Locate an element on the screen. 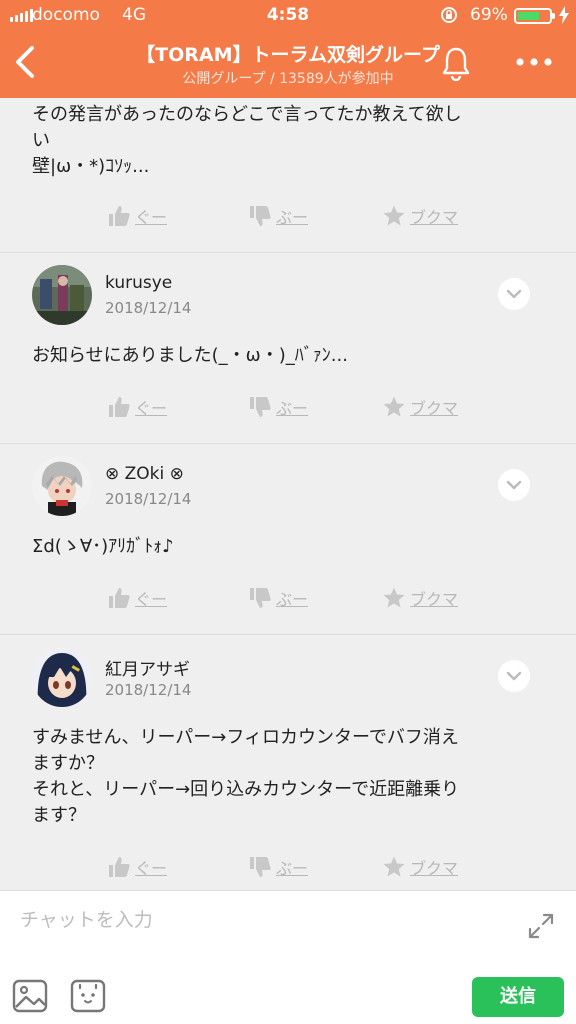 Image resolution: width=576 pixels, height=1024 pixels. status-bar: docomo 4G 4:58 69% is located at coordinates (288, 15).